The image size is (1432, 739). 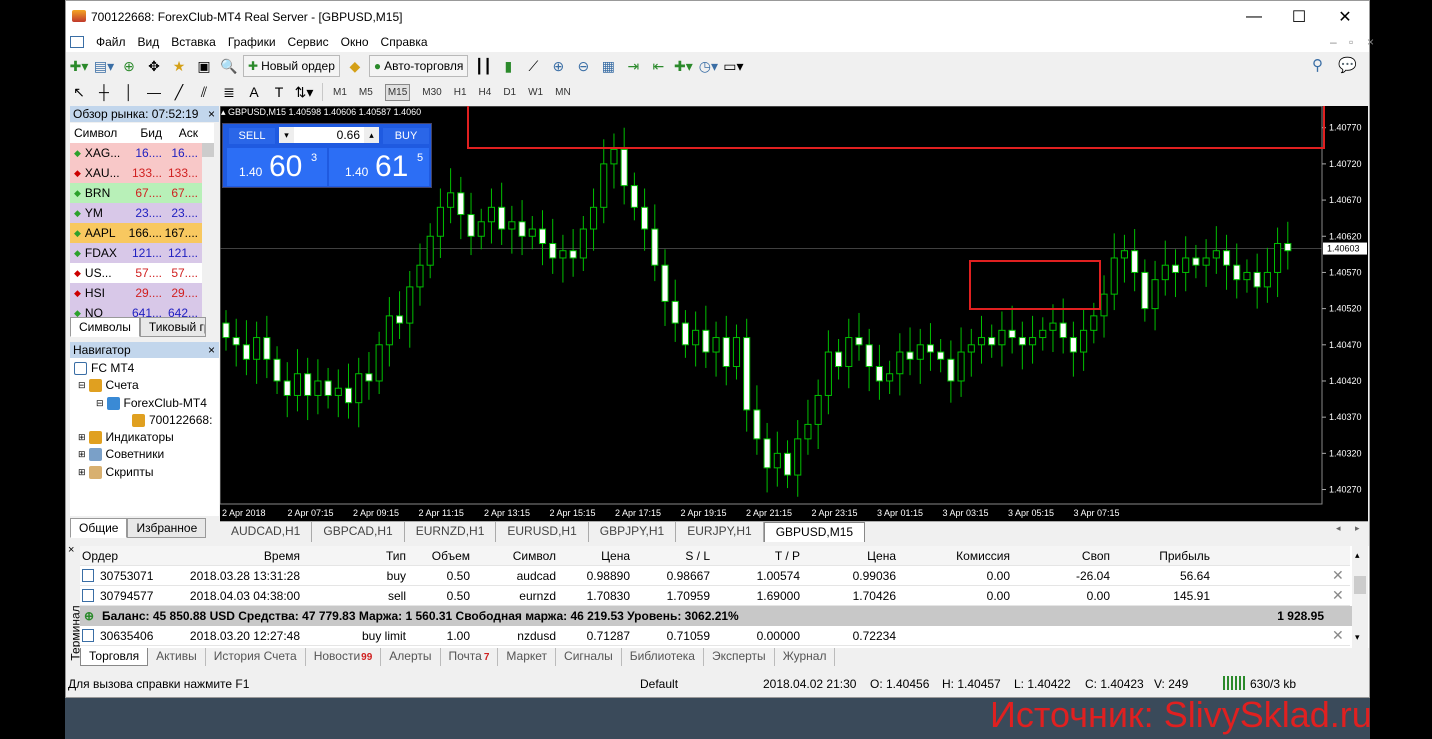 I want to click on nav-server: ⊟ ForexClub-MT4, so click(x=151, y=403).